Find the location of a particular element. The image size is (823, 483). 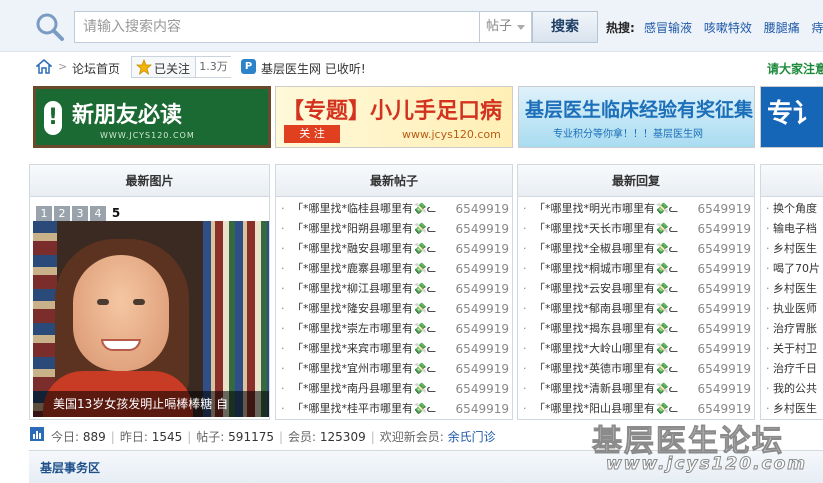

list-item: · 「*哪里找*来宾市哪里有💸ᓚ 6549919 is located at coordinates (394, 349).